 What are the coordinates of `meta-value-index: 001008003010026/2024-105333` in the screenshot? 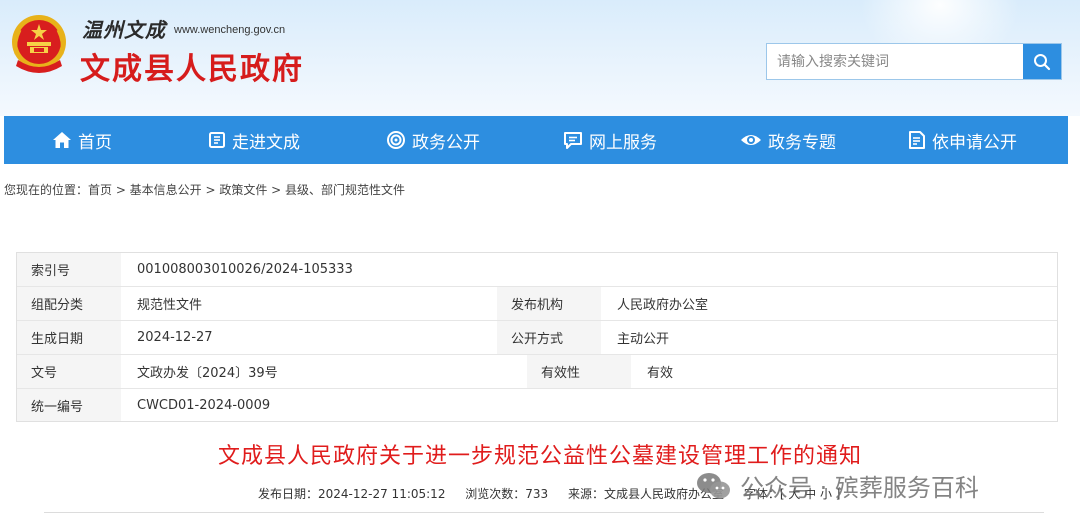 It's located at (589, 269).